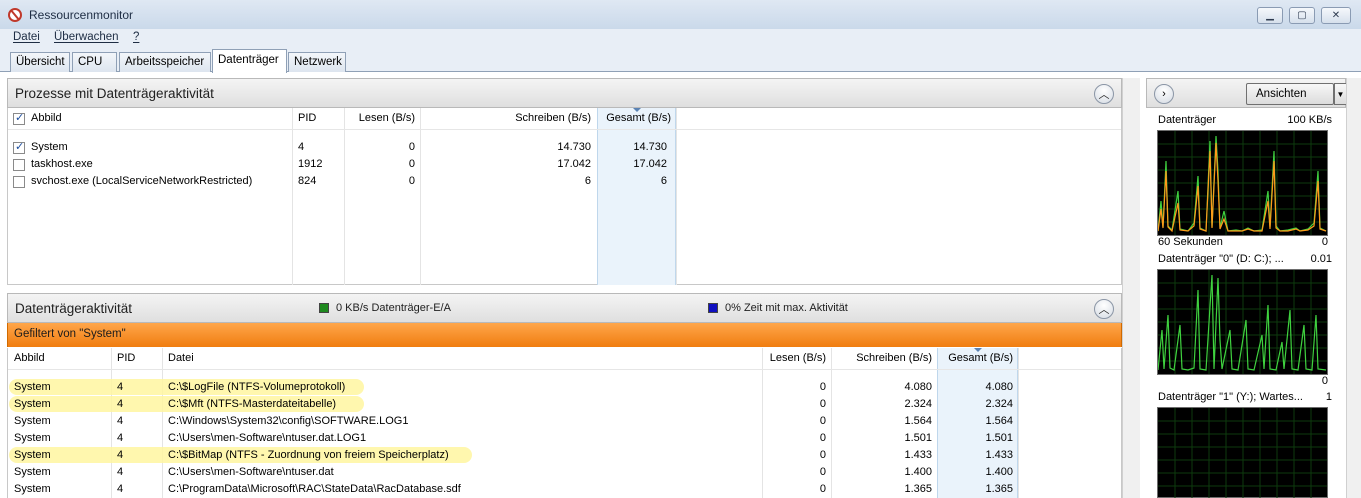  I want to click on tab-overview: Übersicht, so click(40, 62).